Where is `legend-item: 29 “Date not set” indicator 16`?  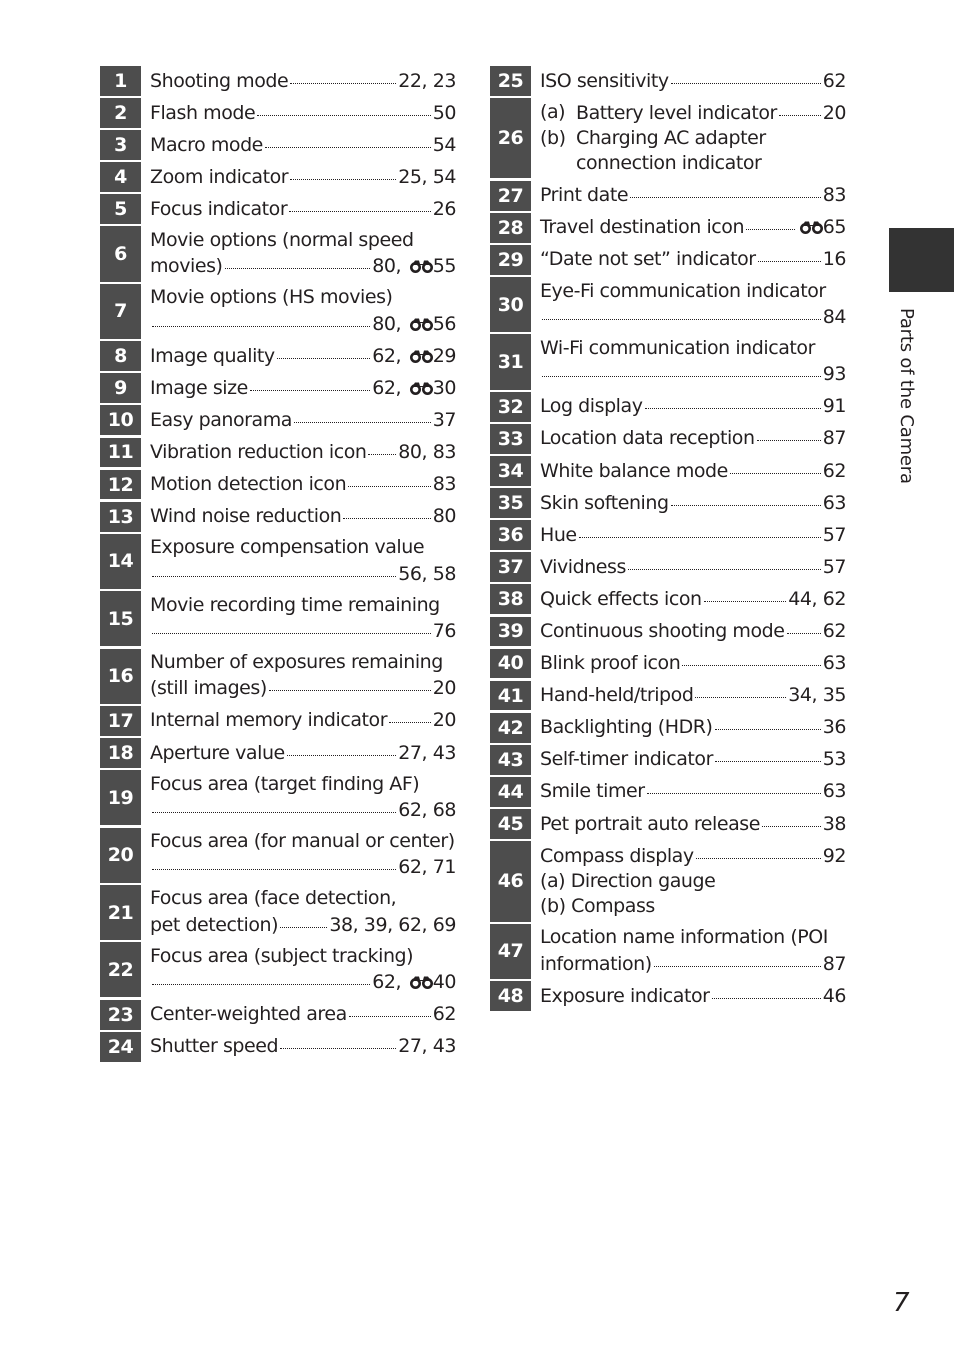 legend-item: 29 “Date not set” indicator 16 is located at coordinates (668, 259).